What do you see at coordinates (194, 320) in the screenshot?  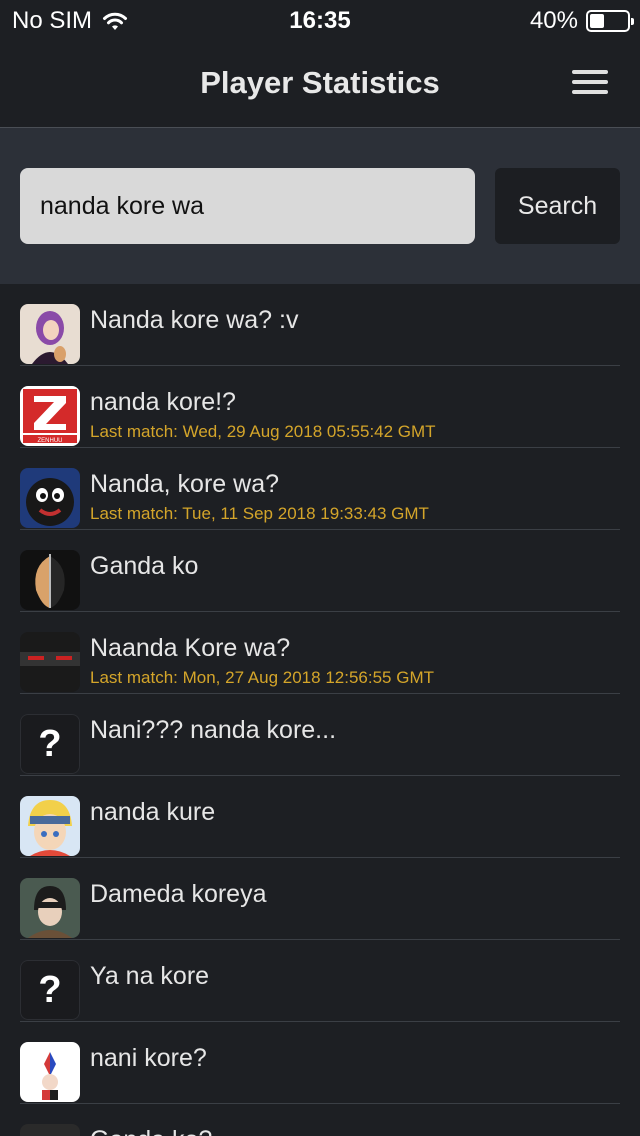 I see `player-name: Nanda kore wa? :v` at bounding box center [194, 320].